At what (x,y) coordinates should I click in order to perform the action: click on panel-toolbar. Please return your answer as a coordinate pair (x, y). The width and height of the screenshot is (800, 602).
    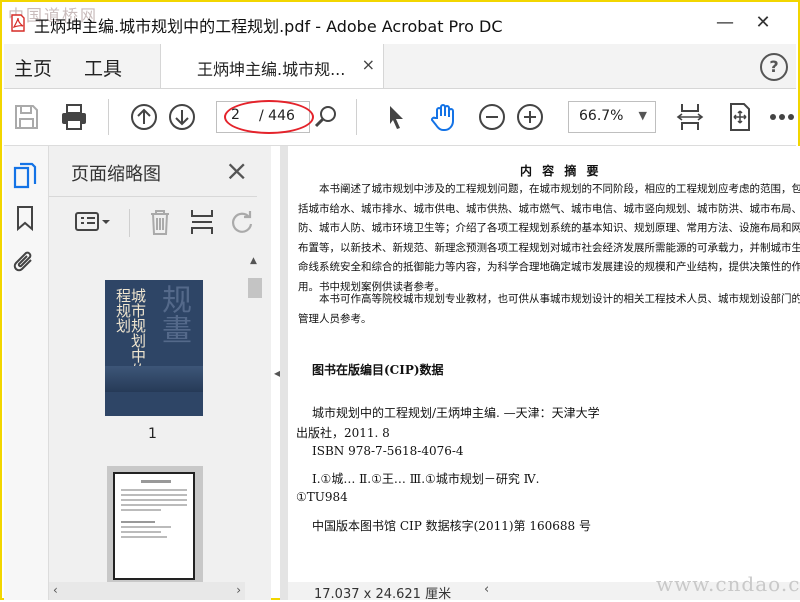
    Looking at the image, I should click on (153, 222).